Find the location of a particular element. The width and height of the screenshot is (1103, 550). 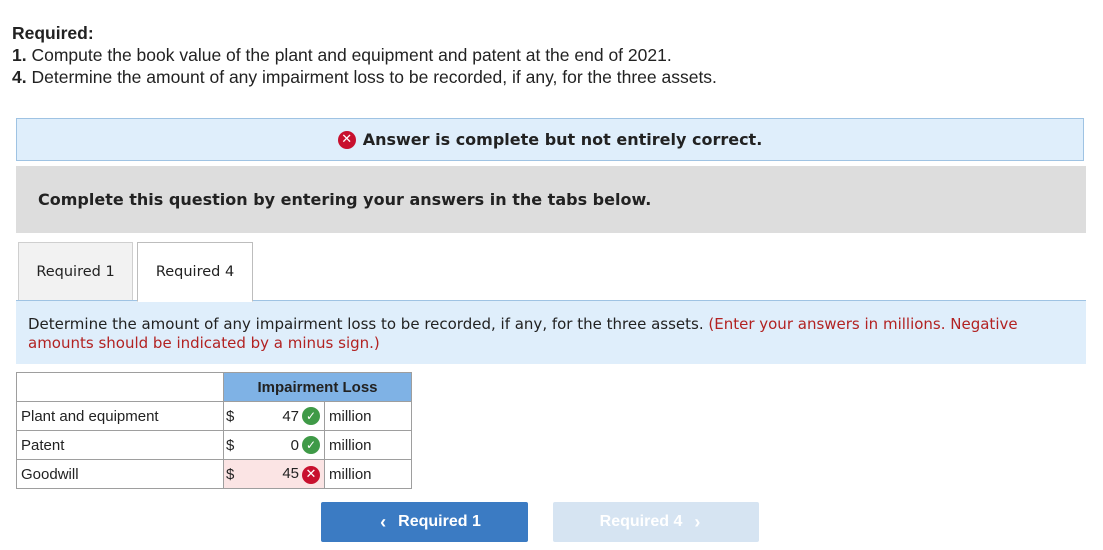

plant-equipment-loss-input: 47 ✓ is located at coordinates (282, 416).